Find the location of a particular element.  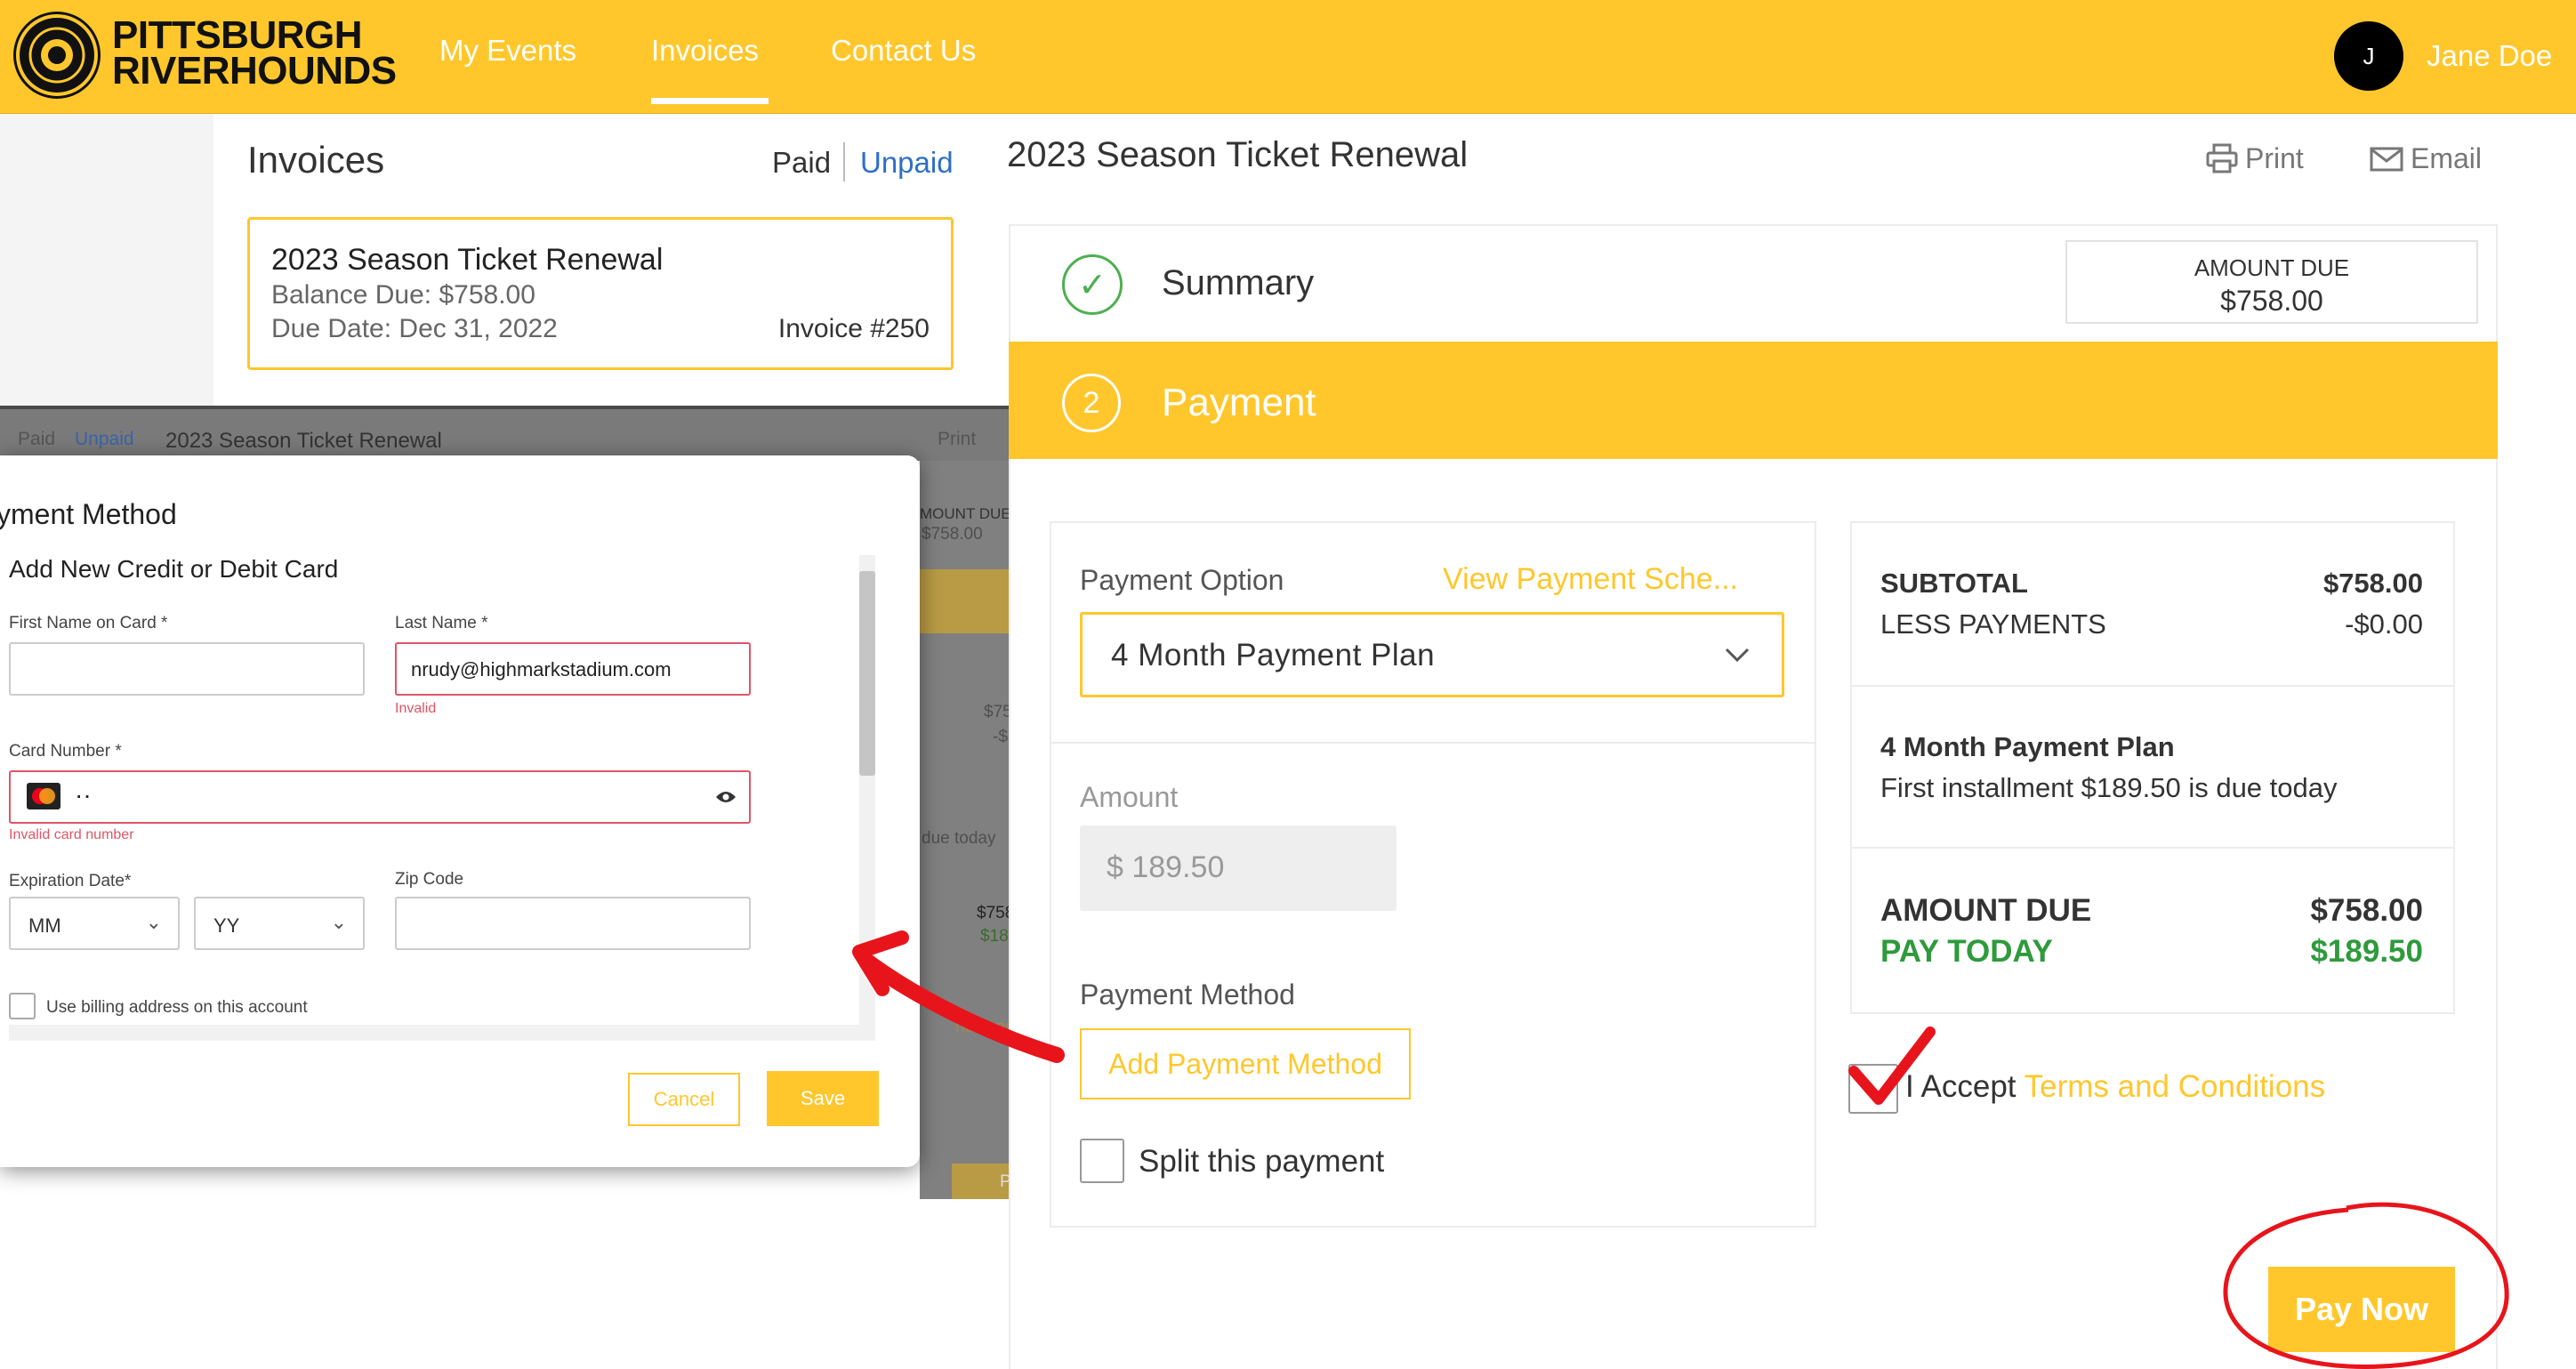

bg-pay-button: Pay I is located at coordinates (995, 1181).